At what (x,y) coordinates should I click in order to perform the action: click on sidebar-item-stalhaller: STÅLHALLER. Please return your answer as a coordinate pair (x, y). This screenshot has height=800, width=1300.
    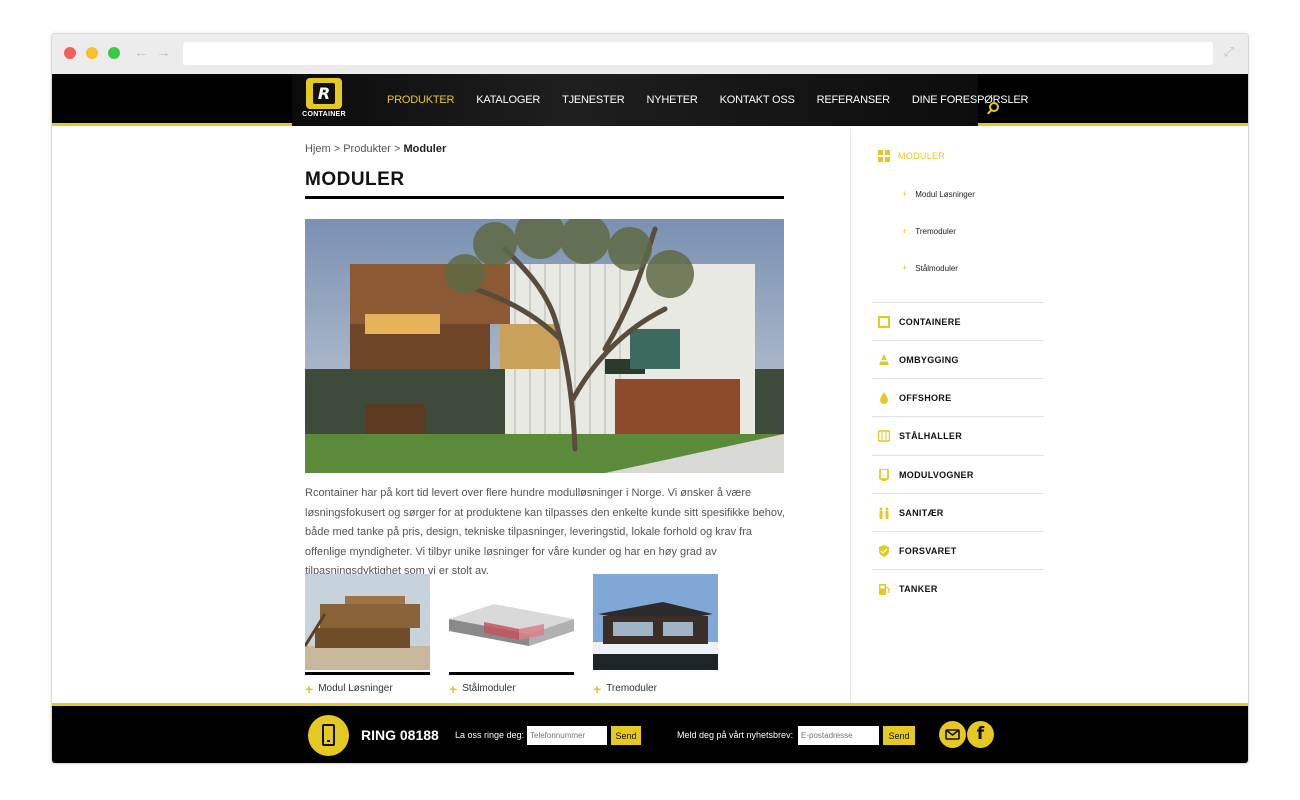
    Looking at the image, I should click on (958, 435).